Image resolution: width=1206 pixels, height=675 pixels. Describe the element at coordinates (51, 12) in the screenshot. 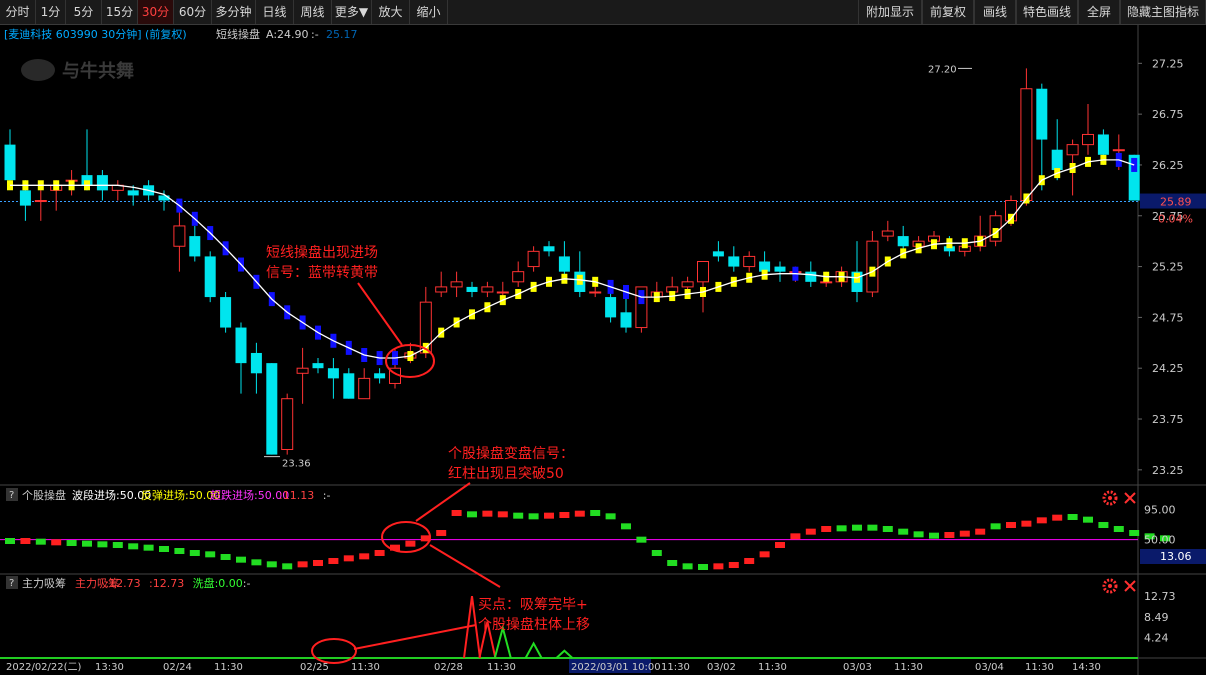

I see `toolbar-button-1: 1分` at that location.